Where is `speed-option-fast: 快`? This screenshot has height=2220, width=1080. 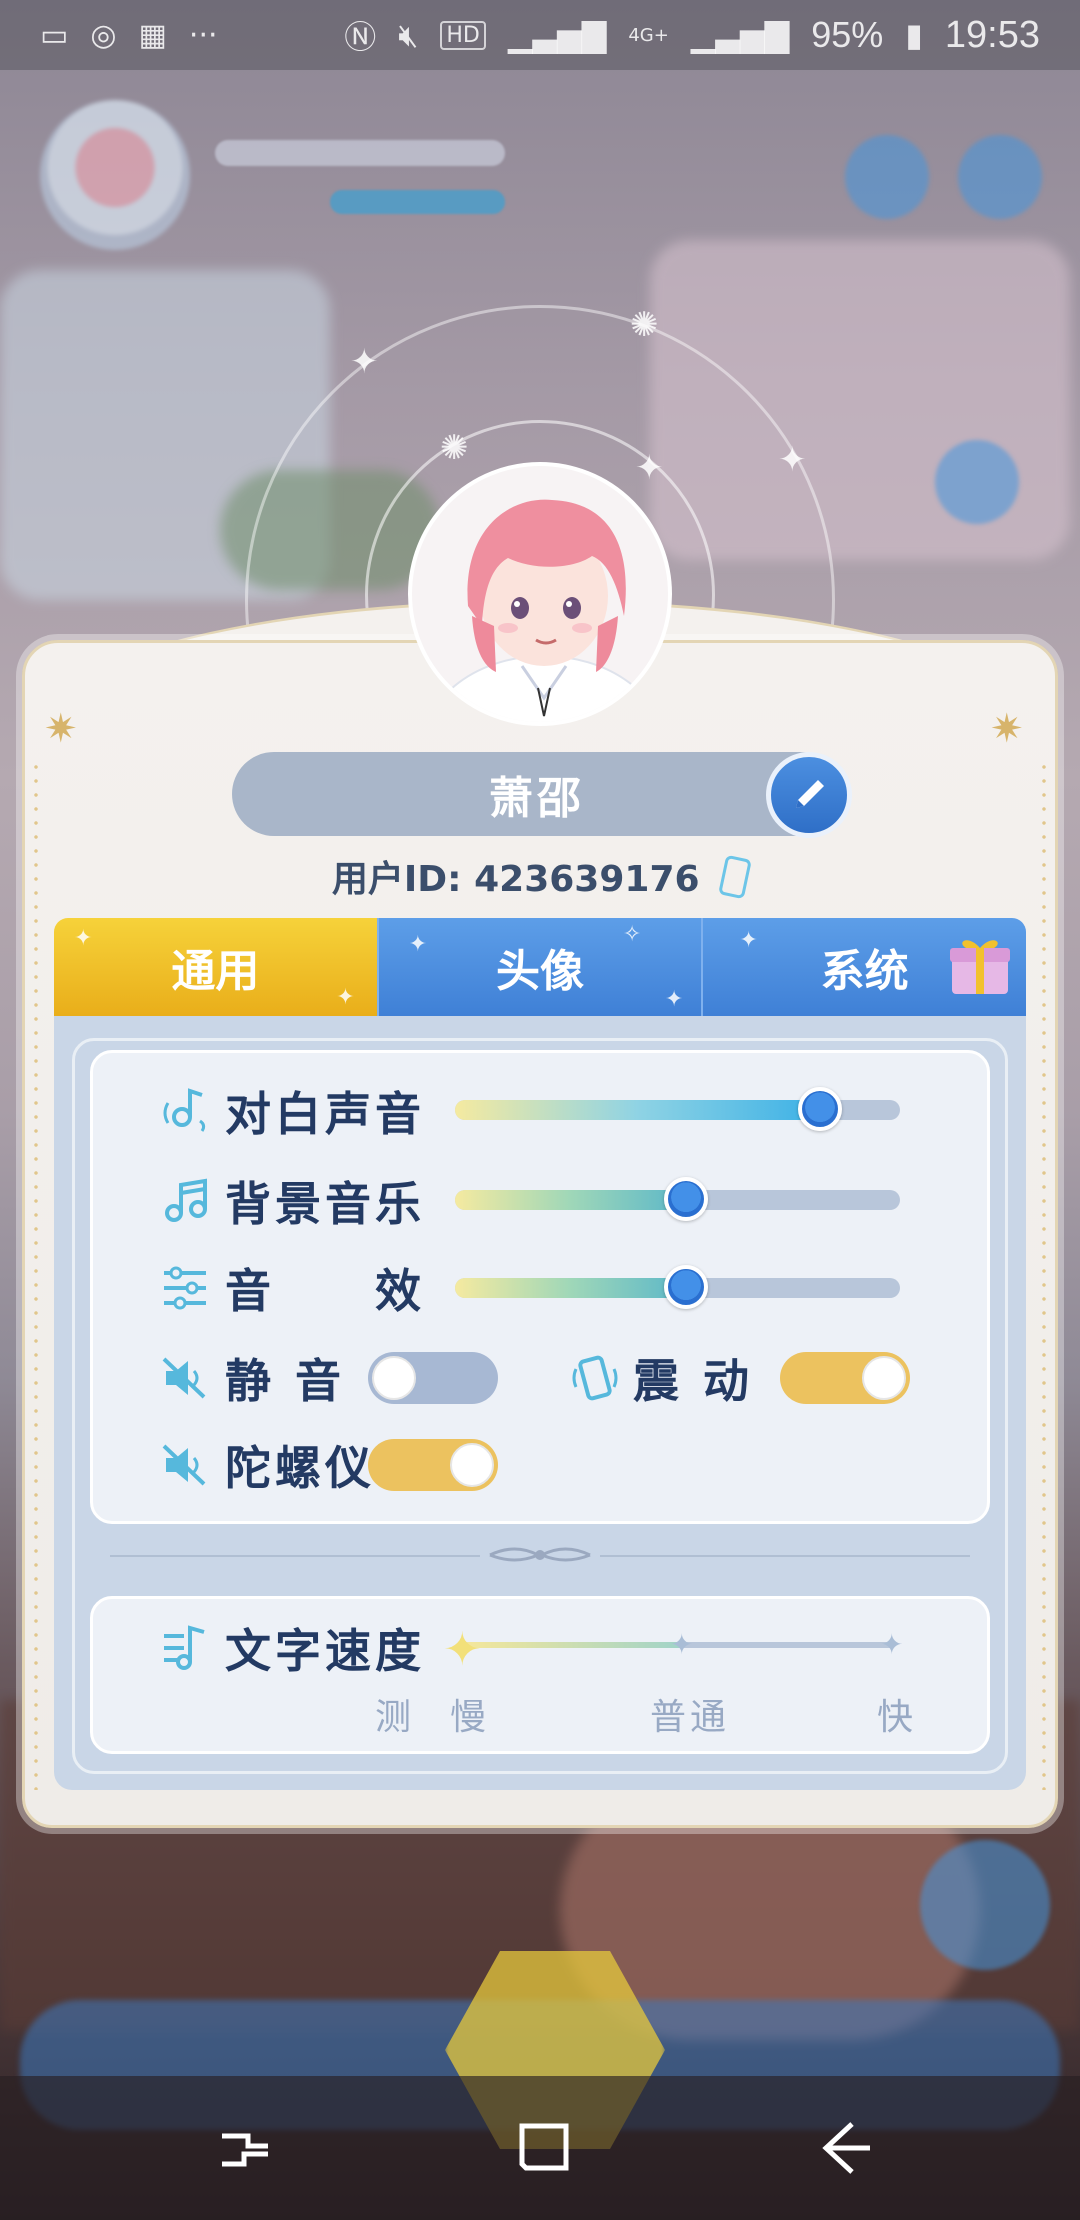
speed-option-fast: 快 is located at coordinates (900, 1714).